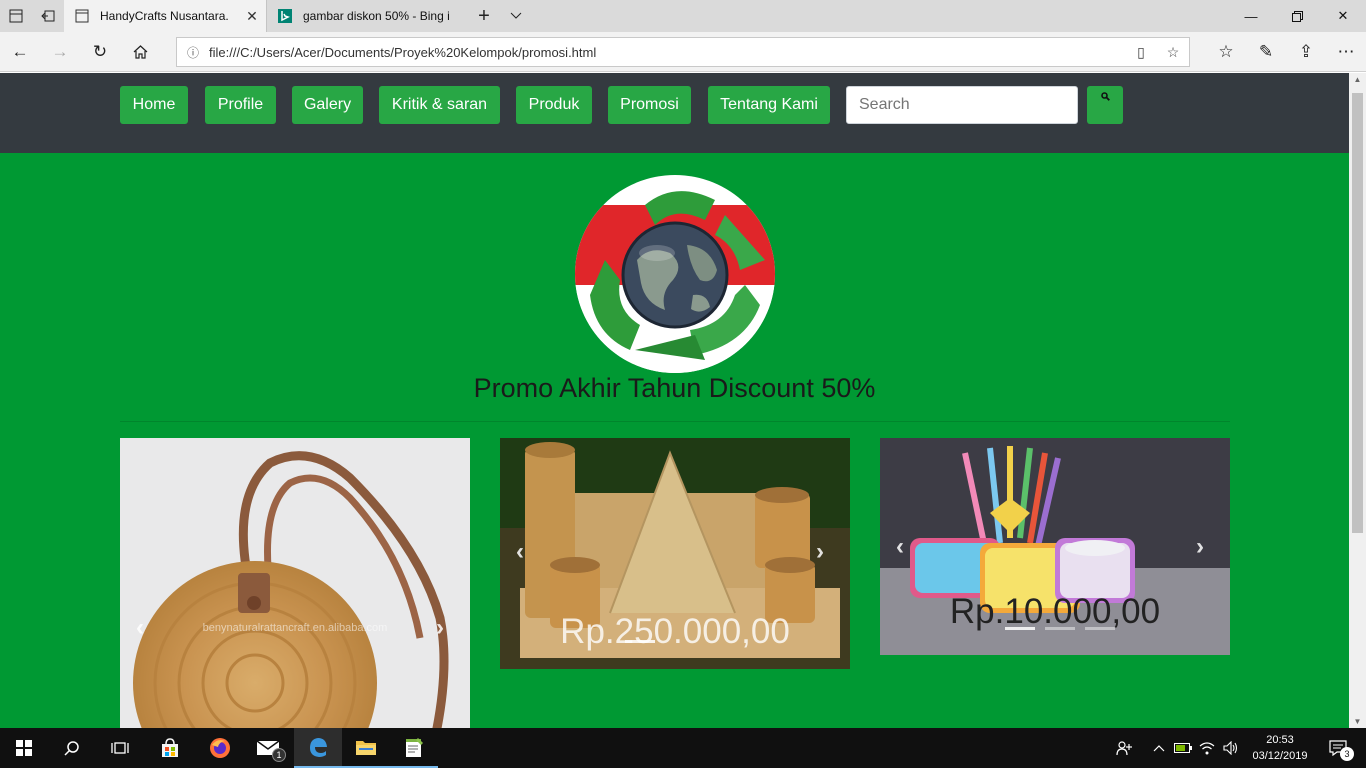 Image resolution: width=1366 pixels, height=768 pixels. What do you see at coordinates (24, 748) in the screenshot?
I see `windows-start-icon` at bounding box center [24, 748].